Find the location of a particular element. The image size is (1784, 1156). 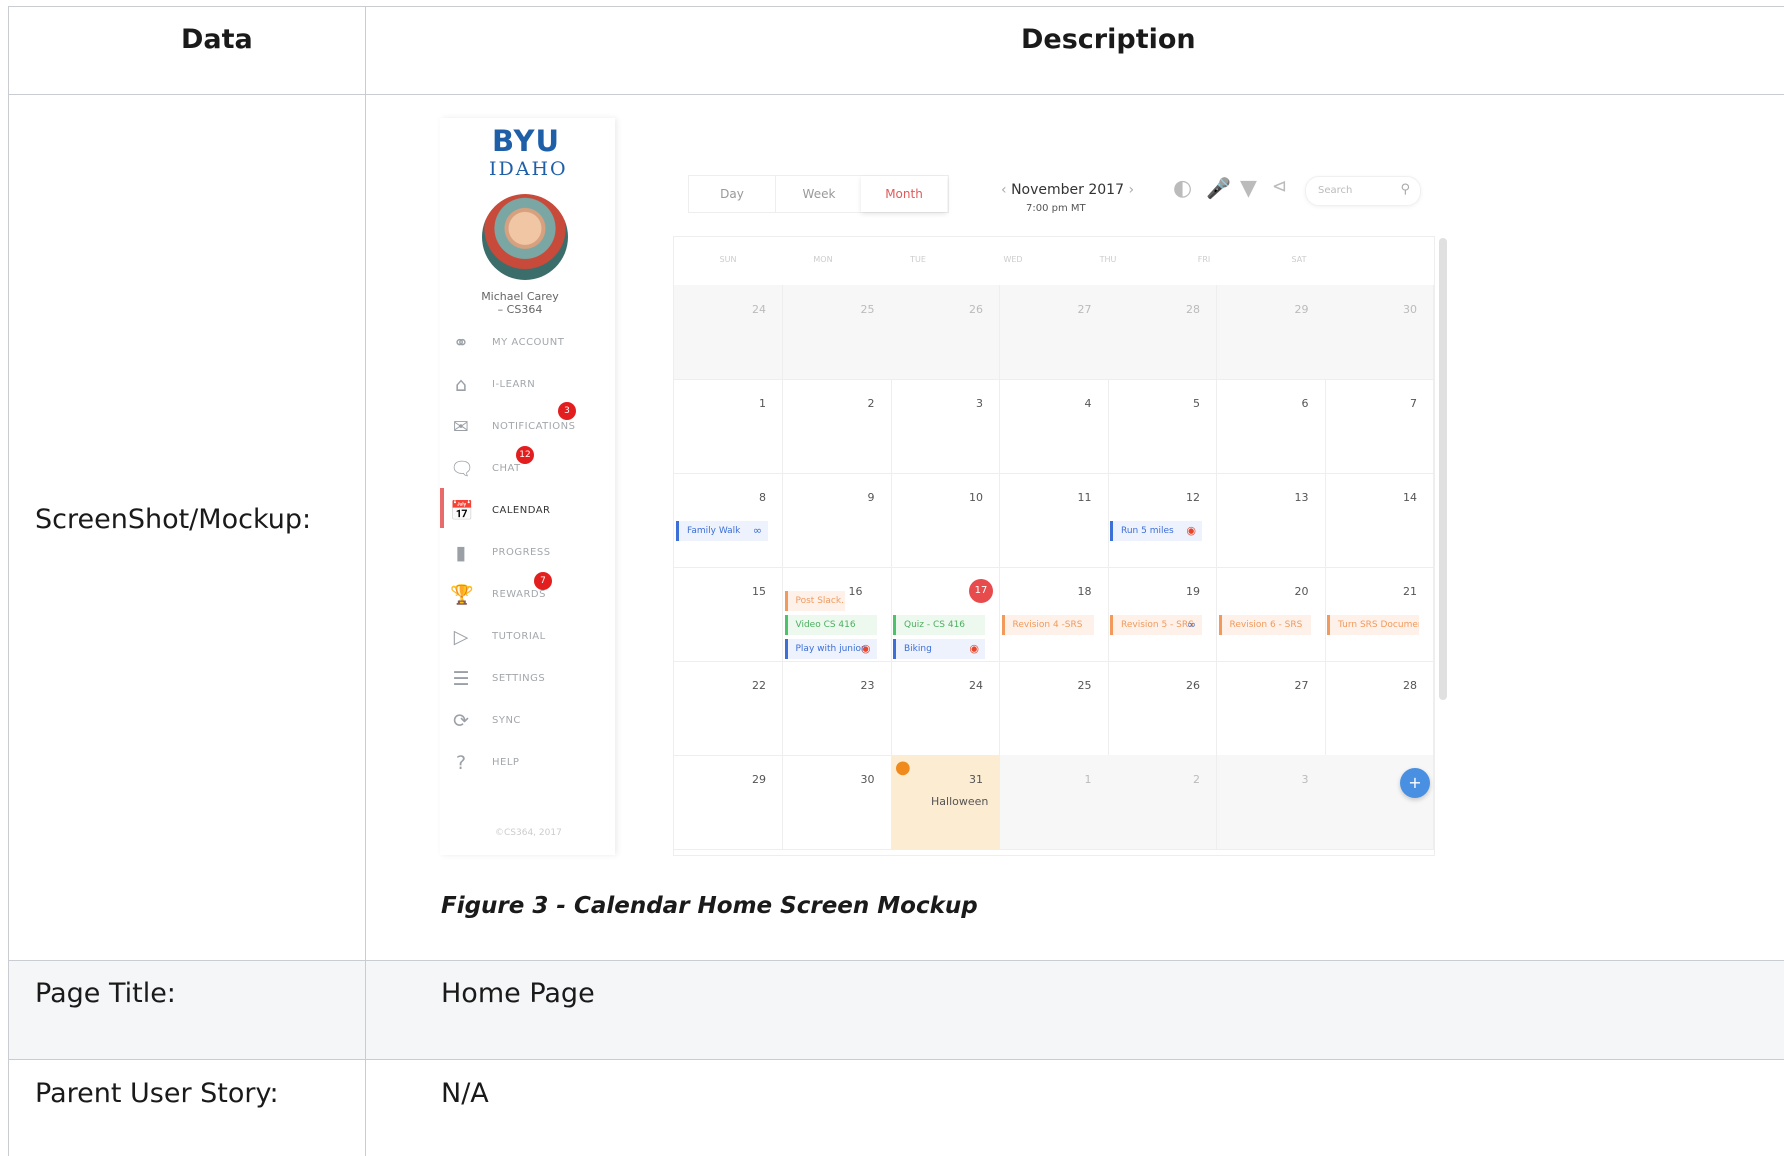

calendar-event: Family Walk ∞ is located at coordinates (722, 531).